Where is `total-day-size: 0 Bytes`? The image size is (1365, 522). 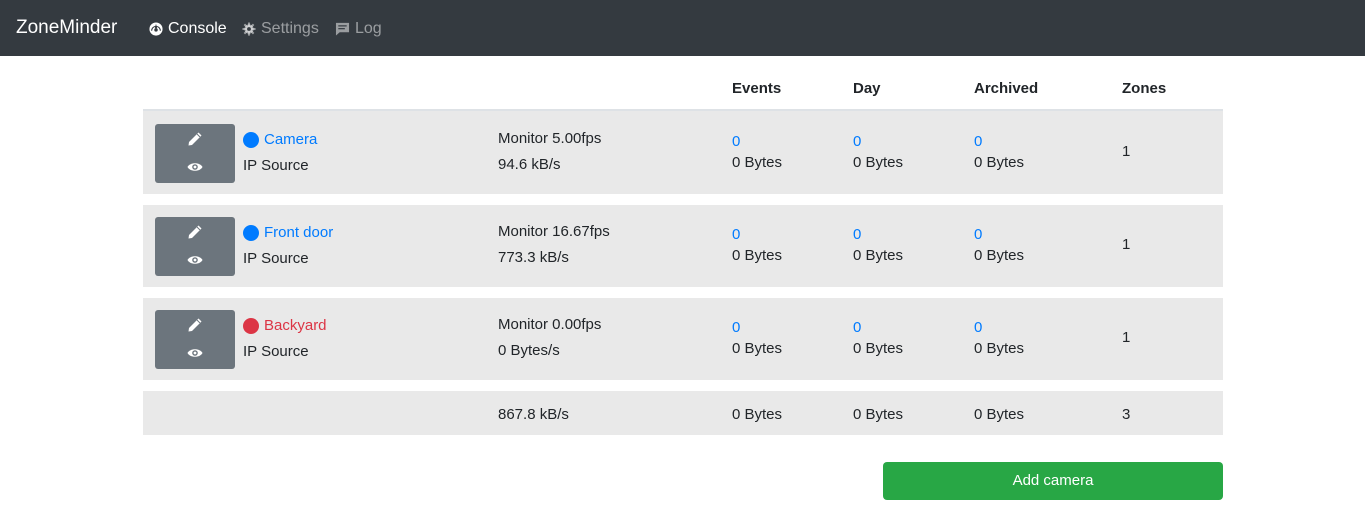 total-day-size: 0 Bytes is located at coordinates (878, 414).